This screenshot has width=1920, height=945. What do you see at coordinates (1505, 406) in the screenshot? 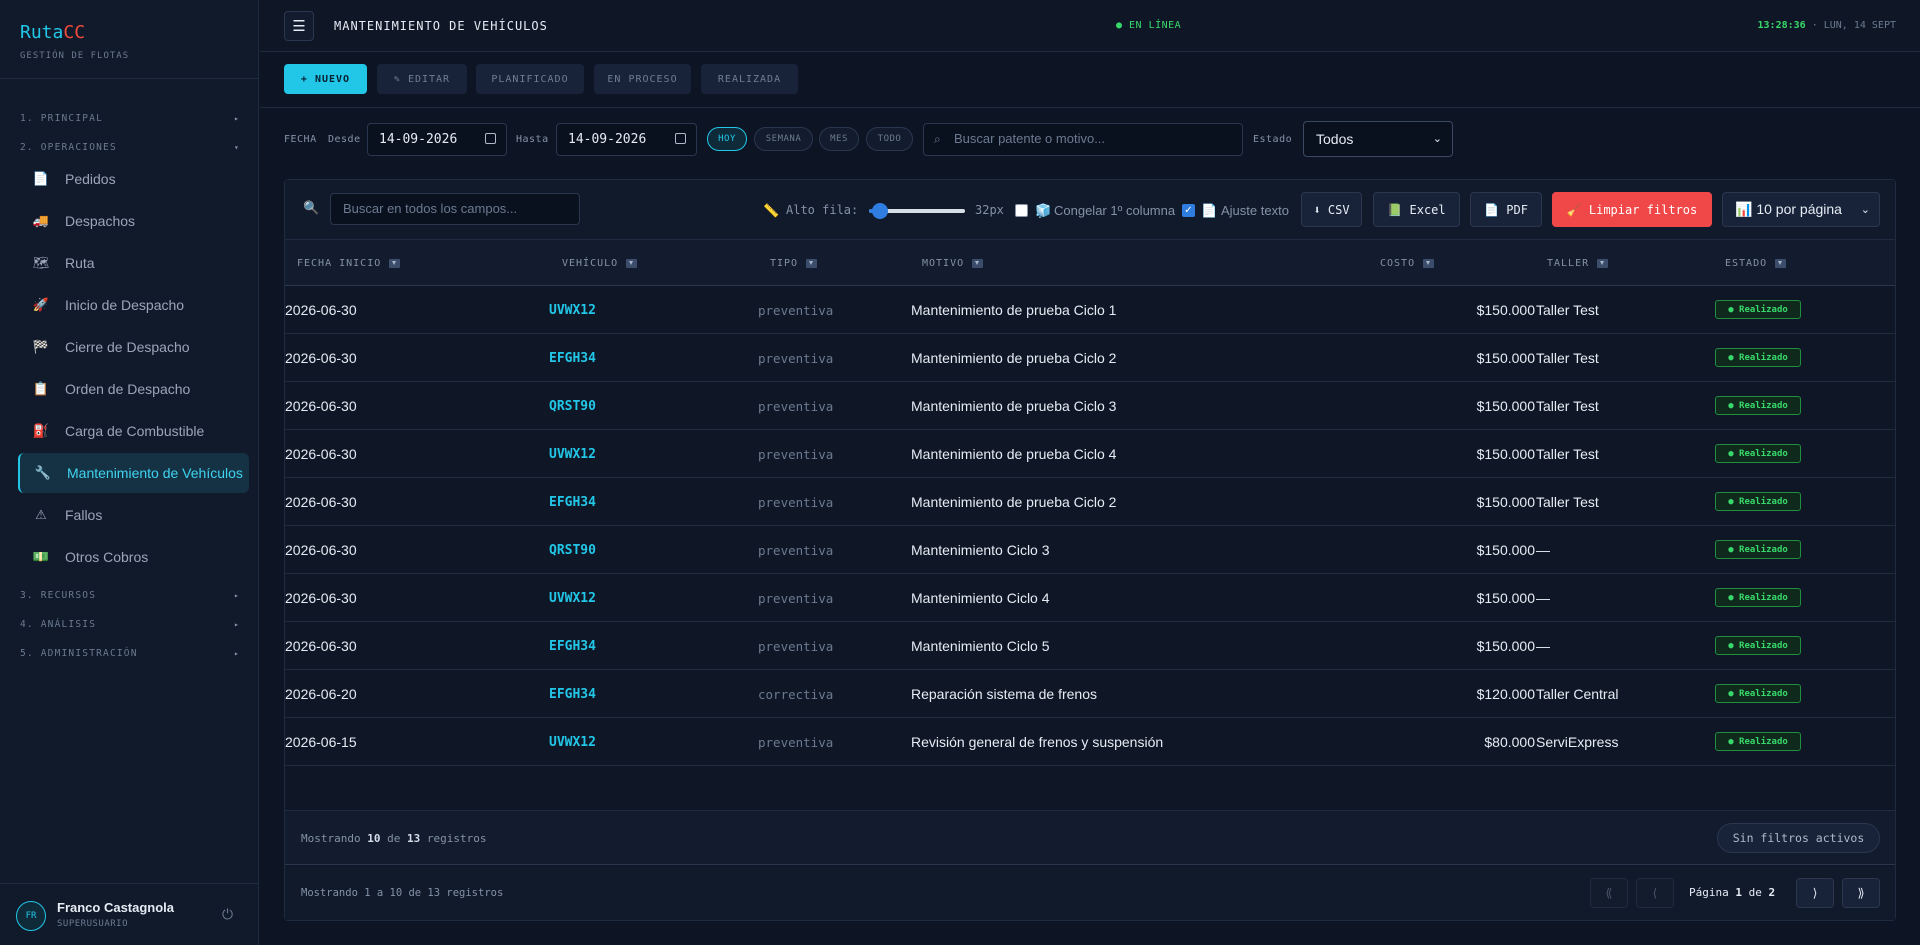
I see `cell-costo: $150.000` at bounding box center [1505, 406].